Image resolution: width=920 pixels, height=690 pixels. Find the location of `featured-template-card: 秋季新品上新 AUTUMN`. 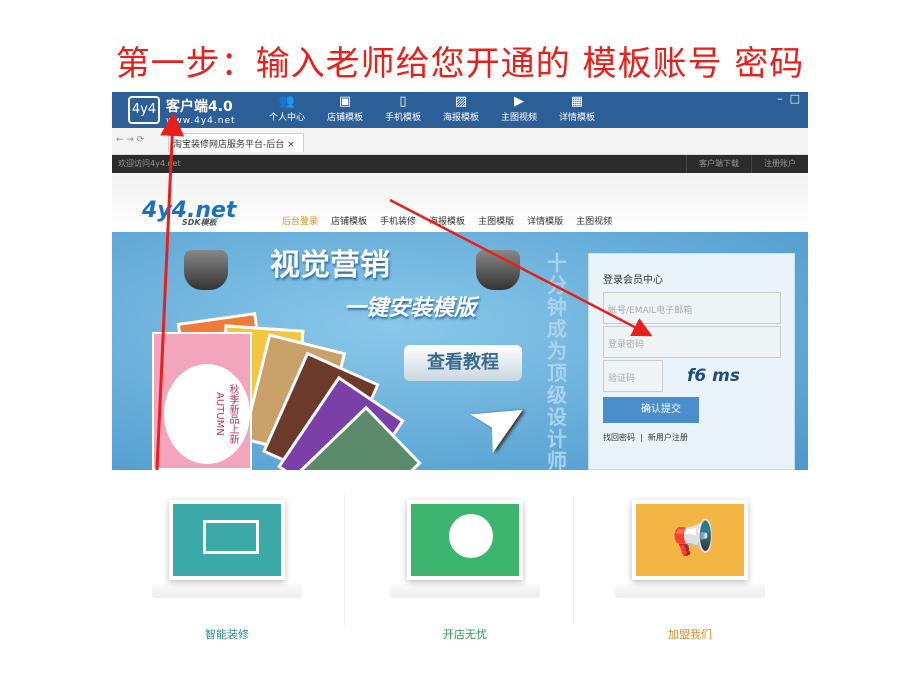

featured-template-card: 秋季新品上新 AUTUMN is located at coordinates (202, 401).